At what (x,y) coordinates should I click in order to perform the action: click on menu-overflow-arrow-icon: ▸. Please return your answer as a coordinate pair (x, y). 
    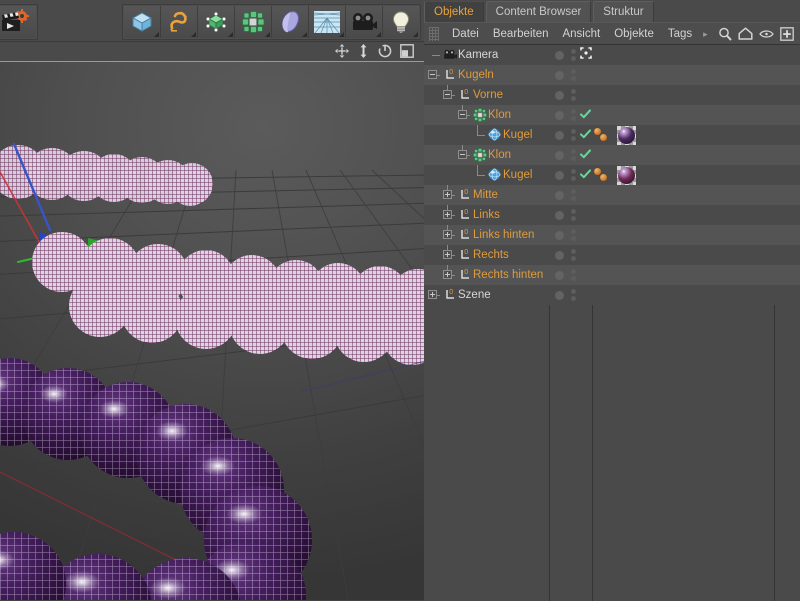
    Looking at the image, I should click on (705, 34).